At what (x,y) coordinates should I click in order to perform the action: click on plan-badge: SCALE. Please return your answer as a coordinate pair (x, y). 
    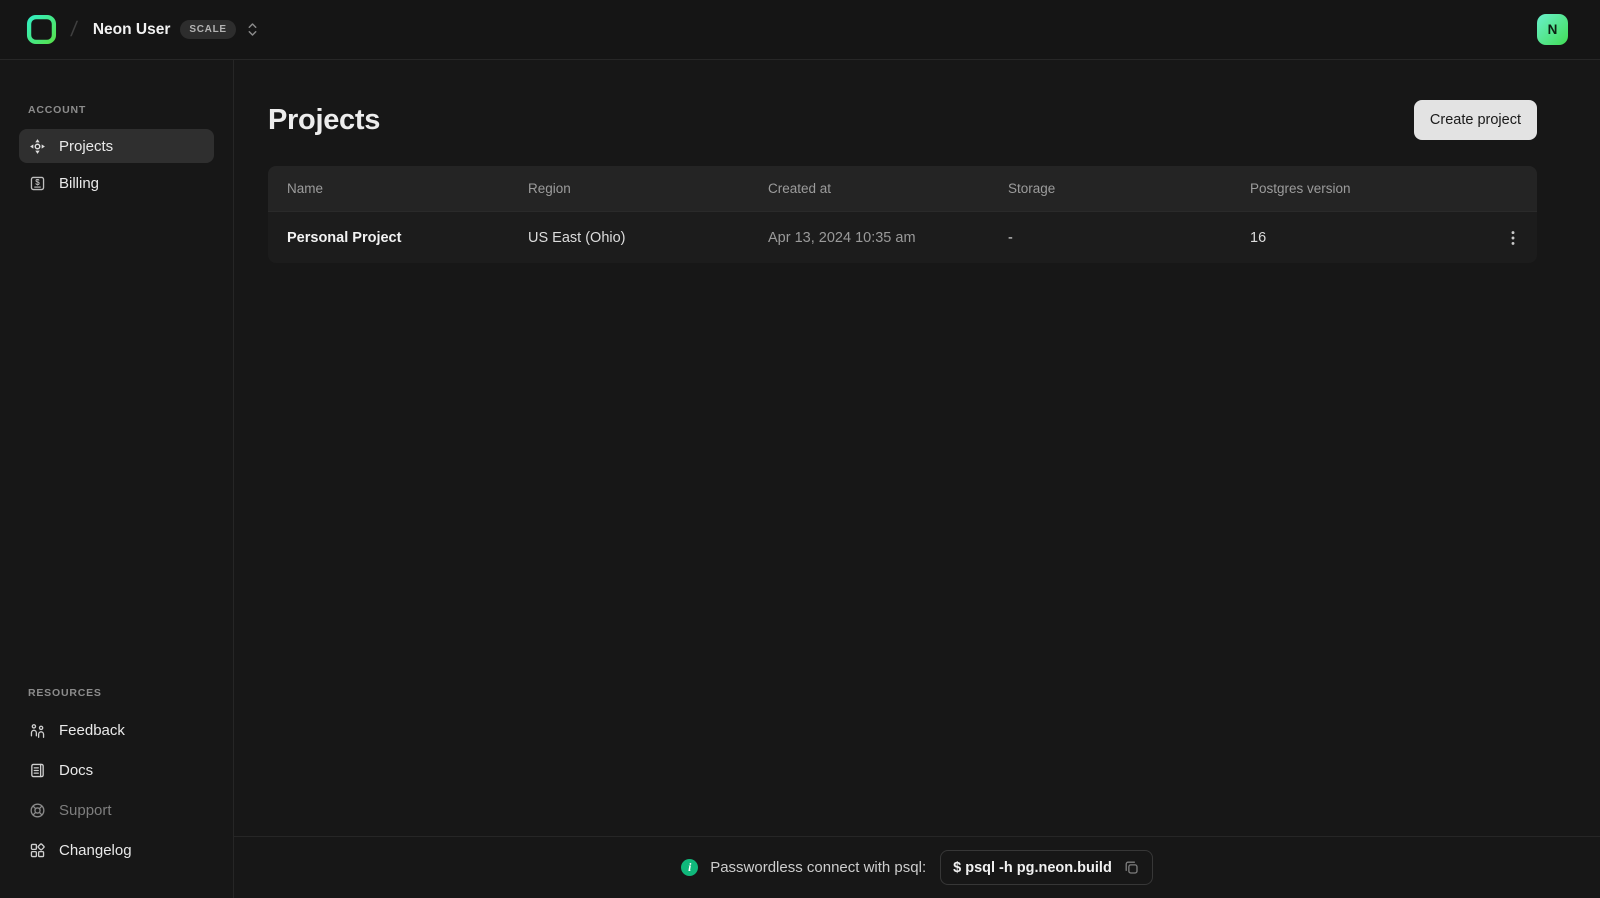
    Looking at the image, I should click on (208, 29).